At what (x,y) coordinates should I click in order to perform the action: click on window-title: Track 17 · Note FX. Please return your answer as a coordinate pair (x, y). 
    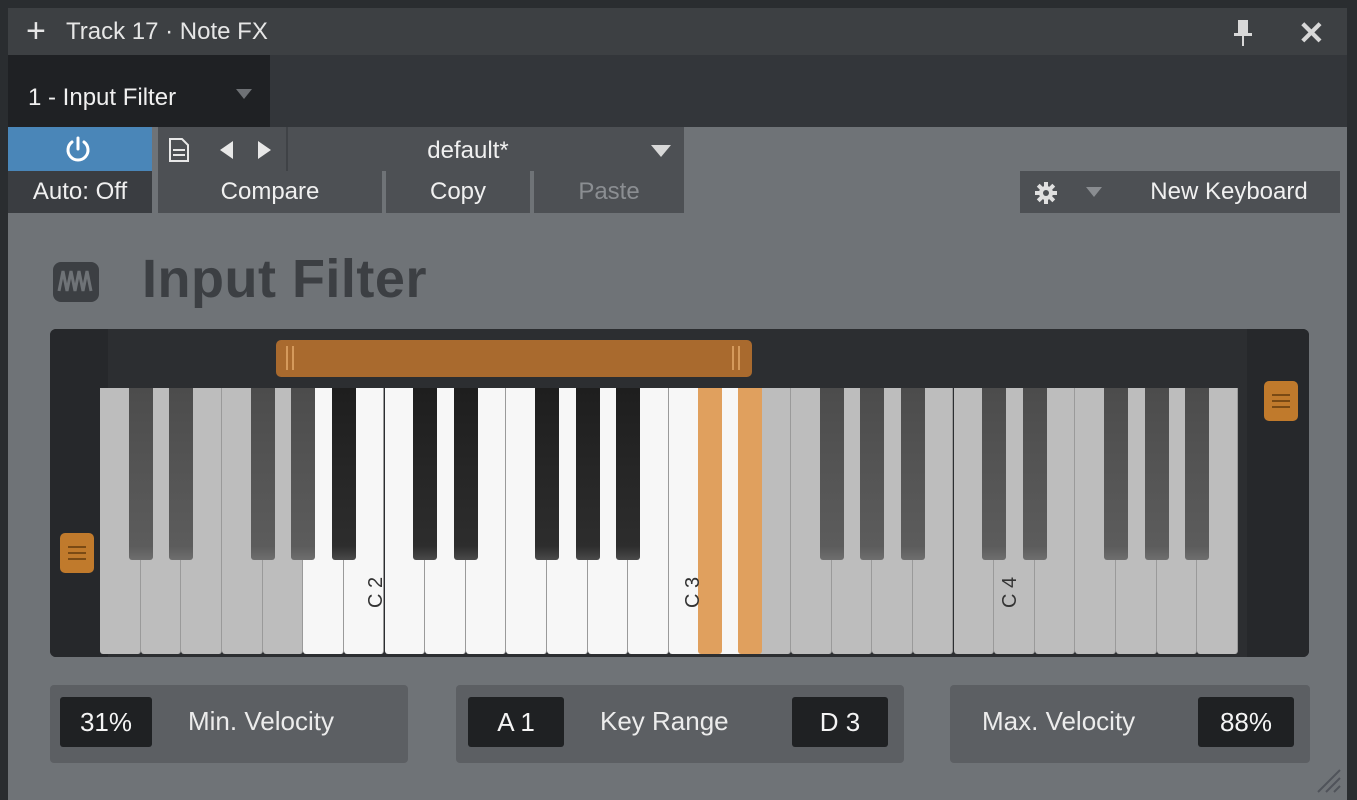
    Looking at the image, I should click on (167, 31).